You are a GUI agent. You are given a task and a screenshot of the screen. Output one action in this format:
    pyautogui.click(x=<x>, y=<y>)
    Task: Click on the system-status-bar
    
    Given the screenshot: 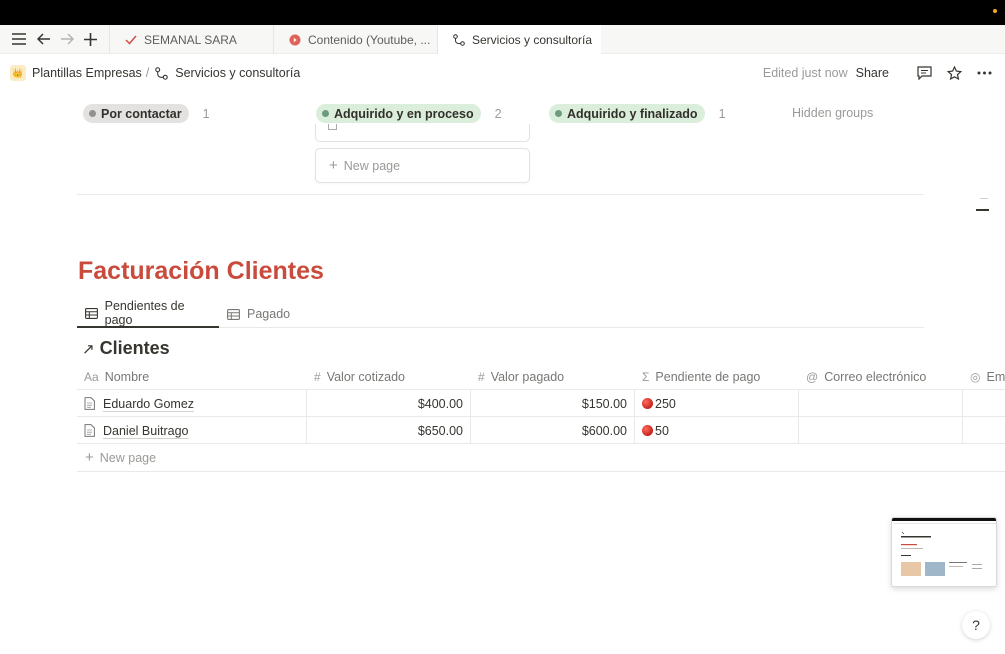 What is the action you would take?
    pyautogui.click(x=502, y=12)
    